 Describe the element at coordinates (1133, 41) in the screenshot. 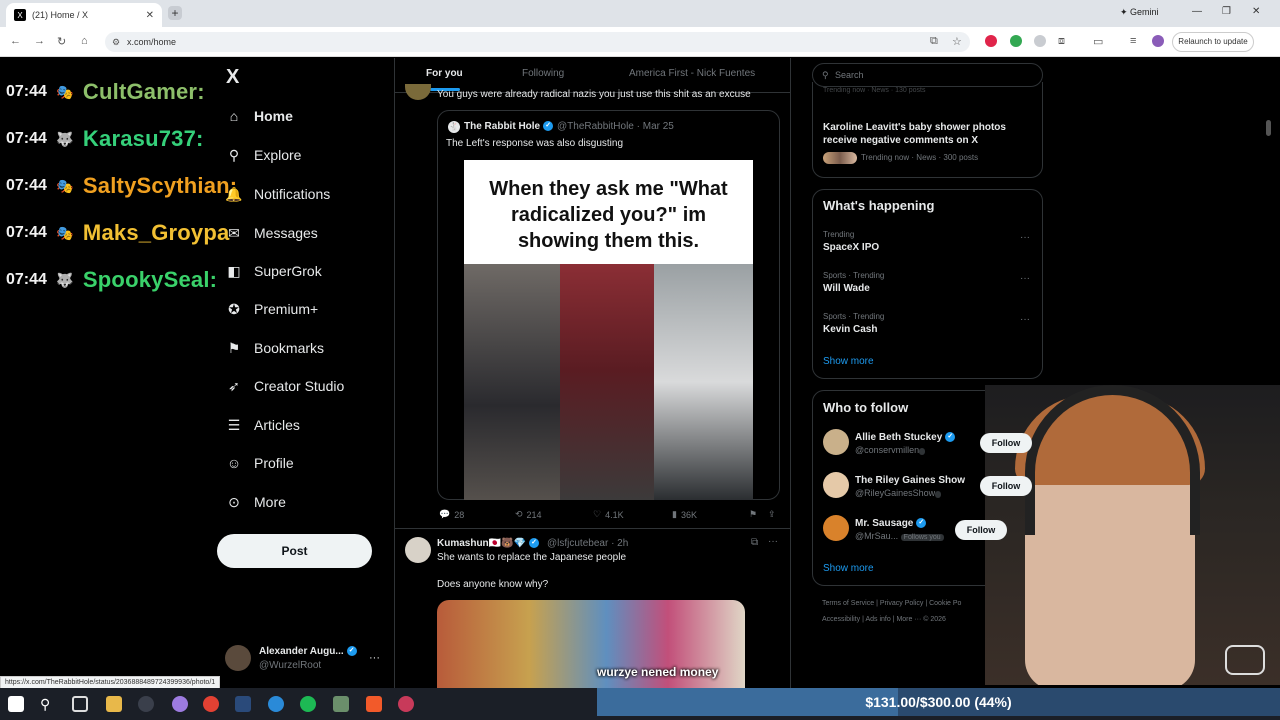

I see `media-icon: ≡` at that location.